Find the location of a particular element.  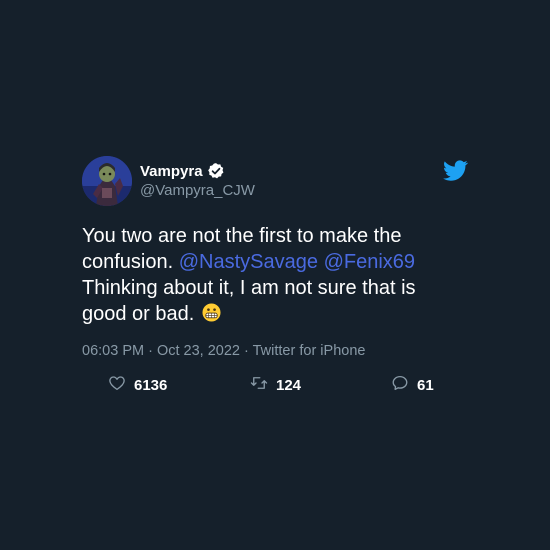

like-button: 6136 is located at coordinates (137, 385).